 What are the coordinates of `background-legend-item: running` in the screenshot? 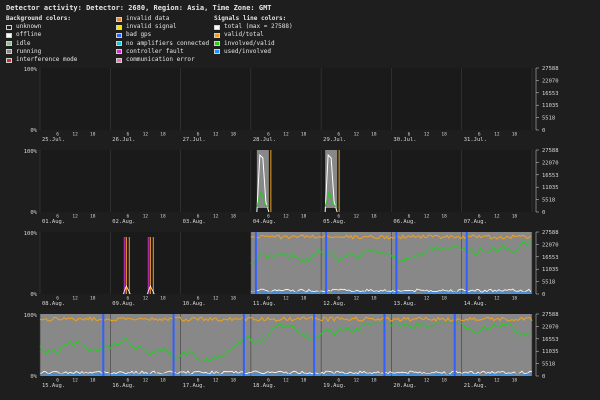 It's located at (41, 52).